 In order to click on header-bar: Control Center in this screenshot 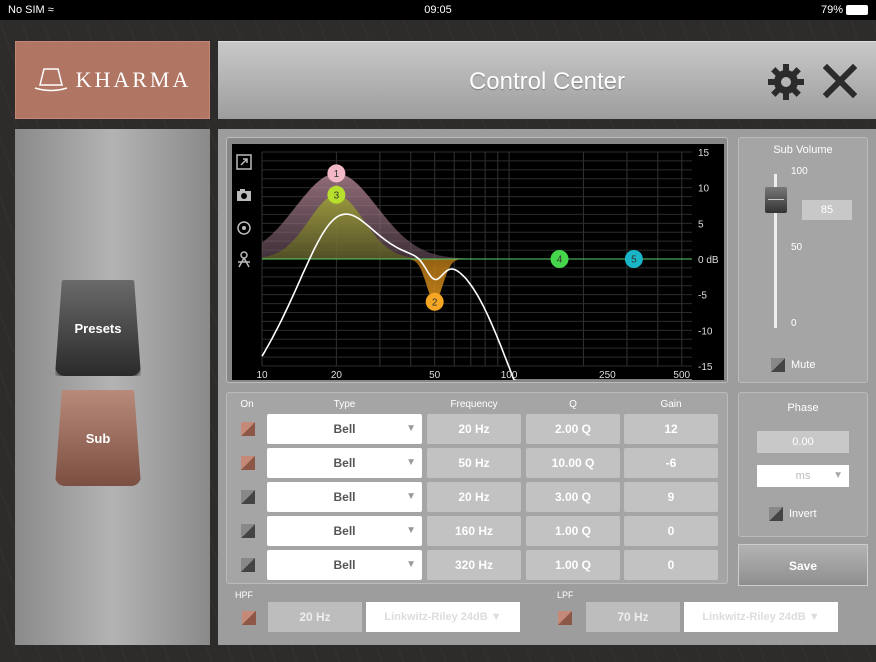, I will do `click(547, 80)`.